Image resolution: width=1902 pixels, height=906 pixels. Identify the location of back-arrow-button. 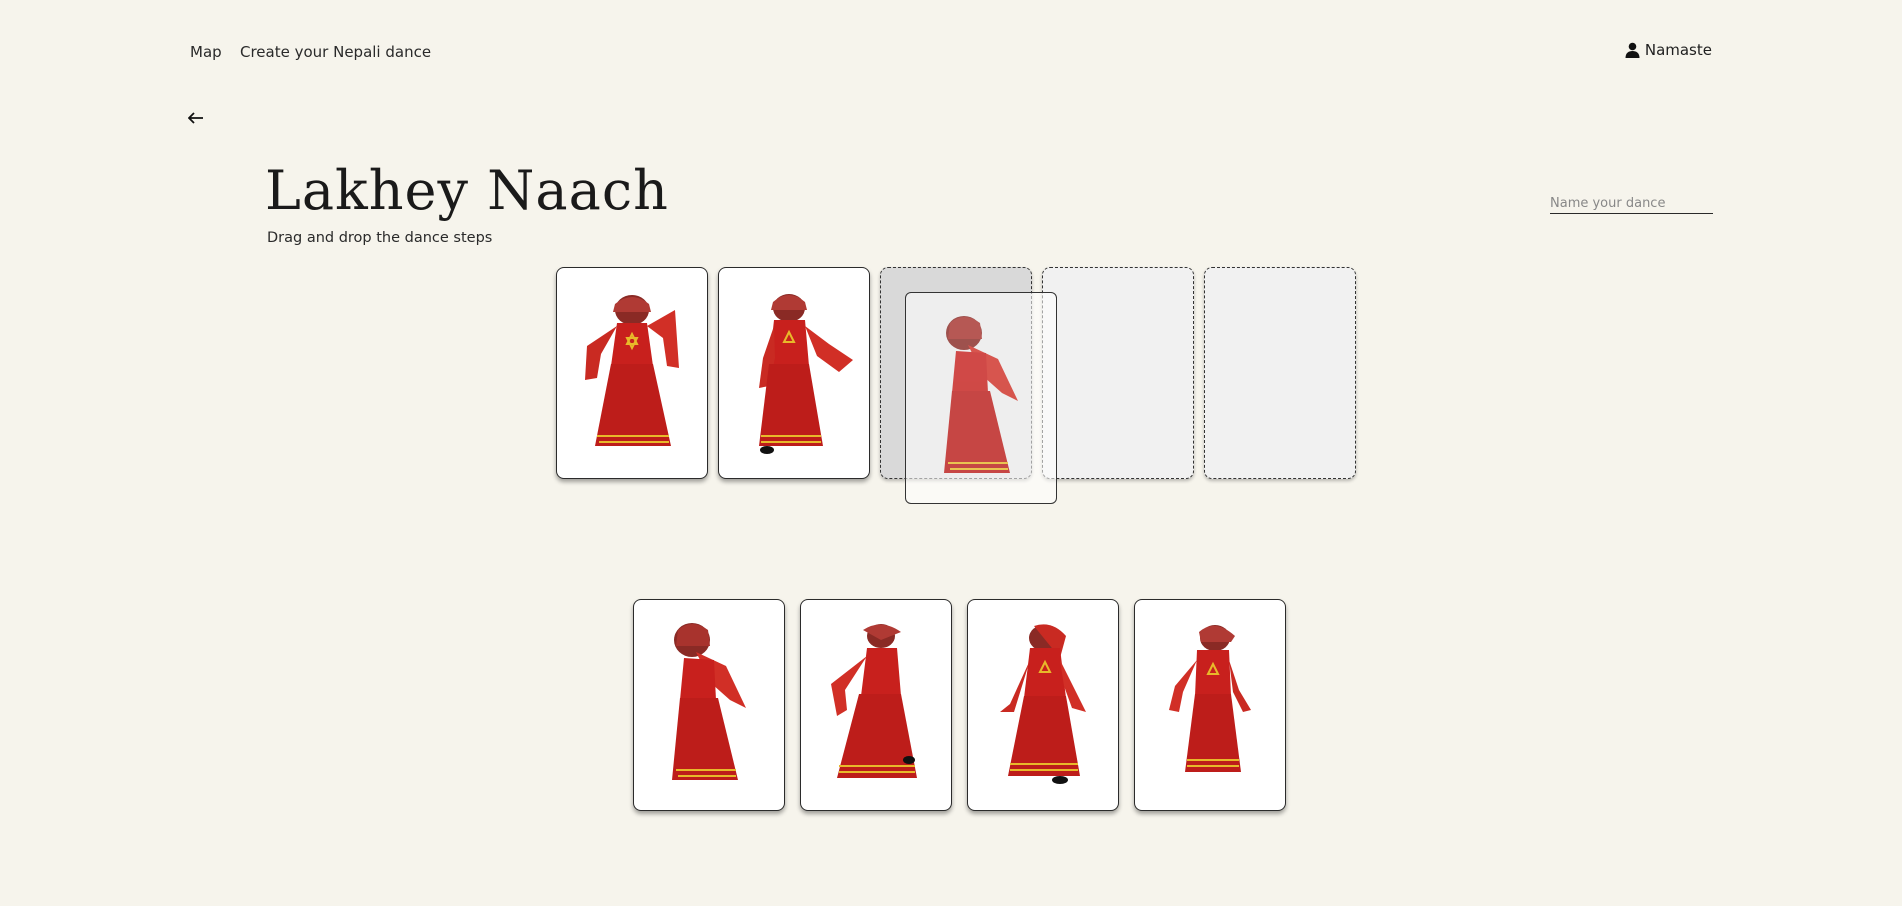
(197, 119).